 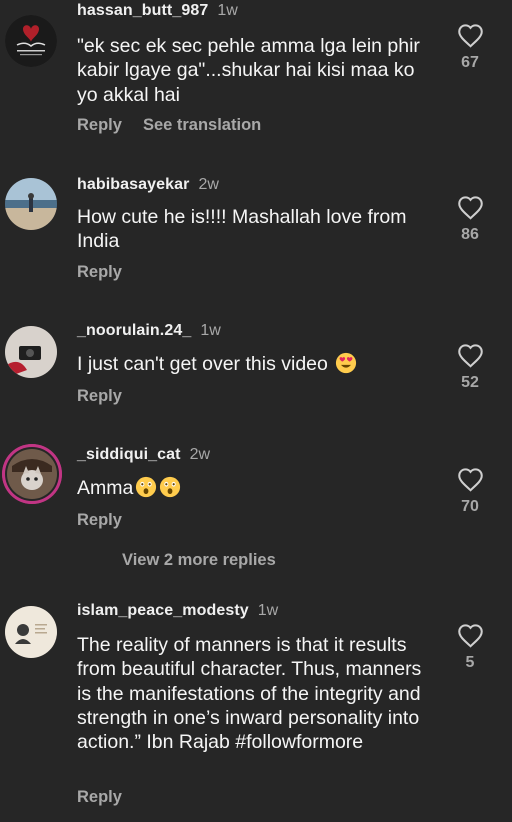 I want to click on like-group: 67, so click(x=470, y=47).